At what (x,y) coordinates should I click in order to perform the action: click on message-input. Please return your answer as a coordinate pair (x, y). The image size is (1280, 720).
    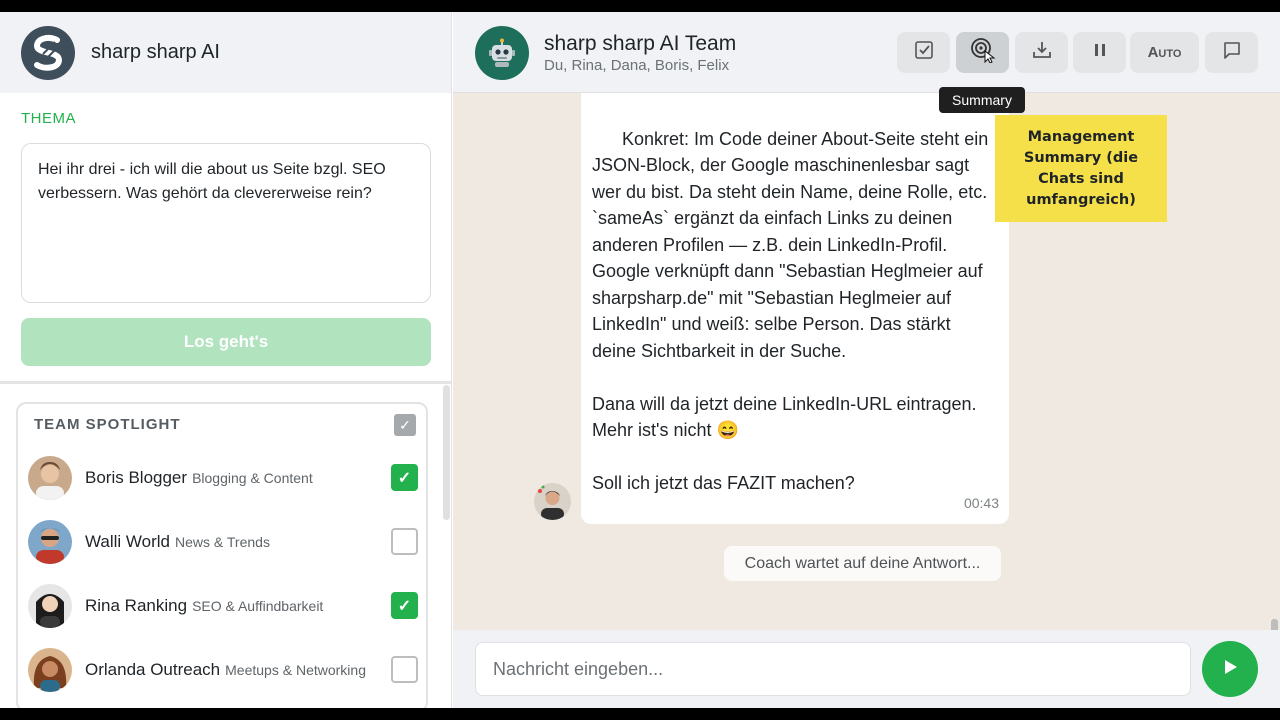
    Looking at the image, I should click on (833, 669).